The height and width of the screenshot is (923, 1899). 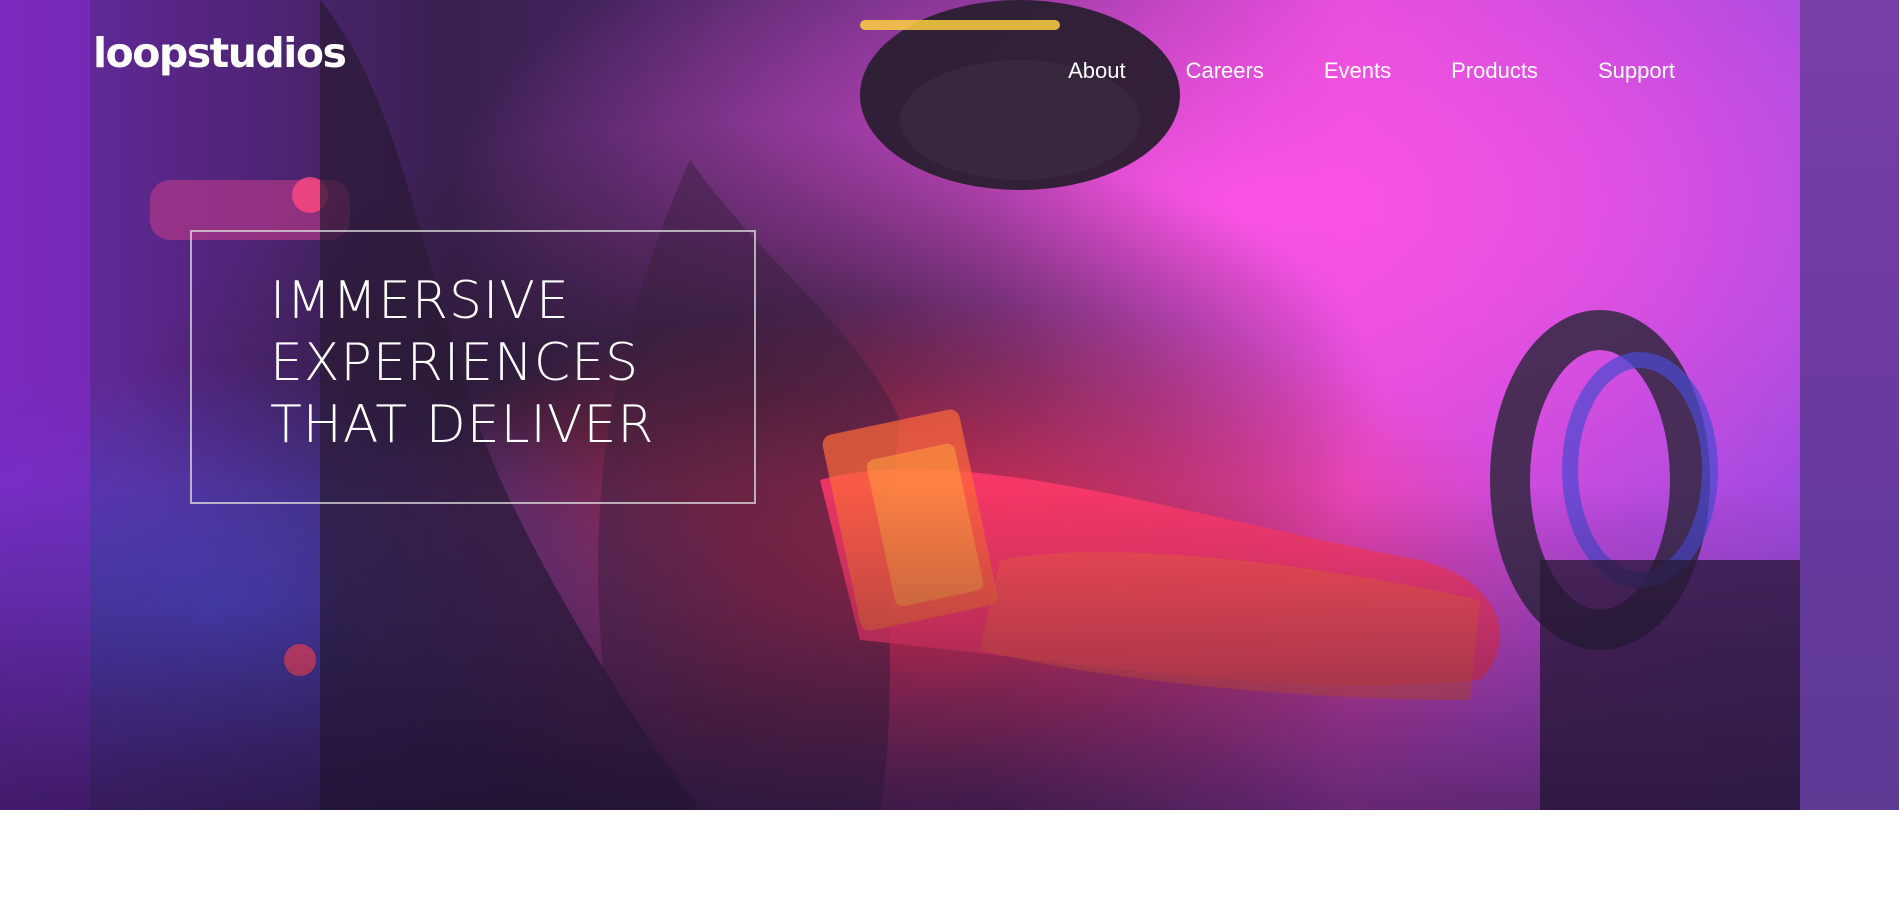 I want to click on nav-item-support: Support, so click(x=1636, y=71).